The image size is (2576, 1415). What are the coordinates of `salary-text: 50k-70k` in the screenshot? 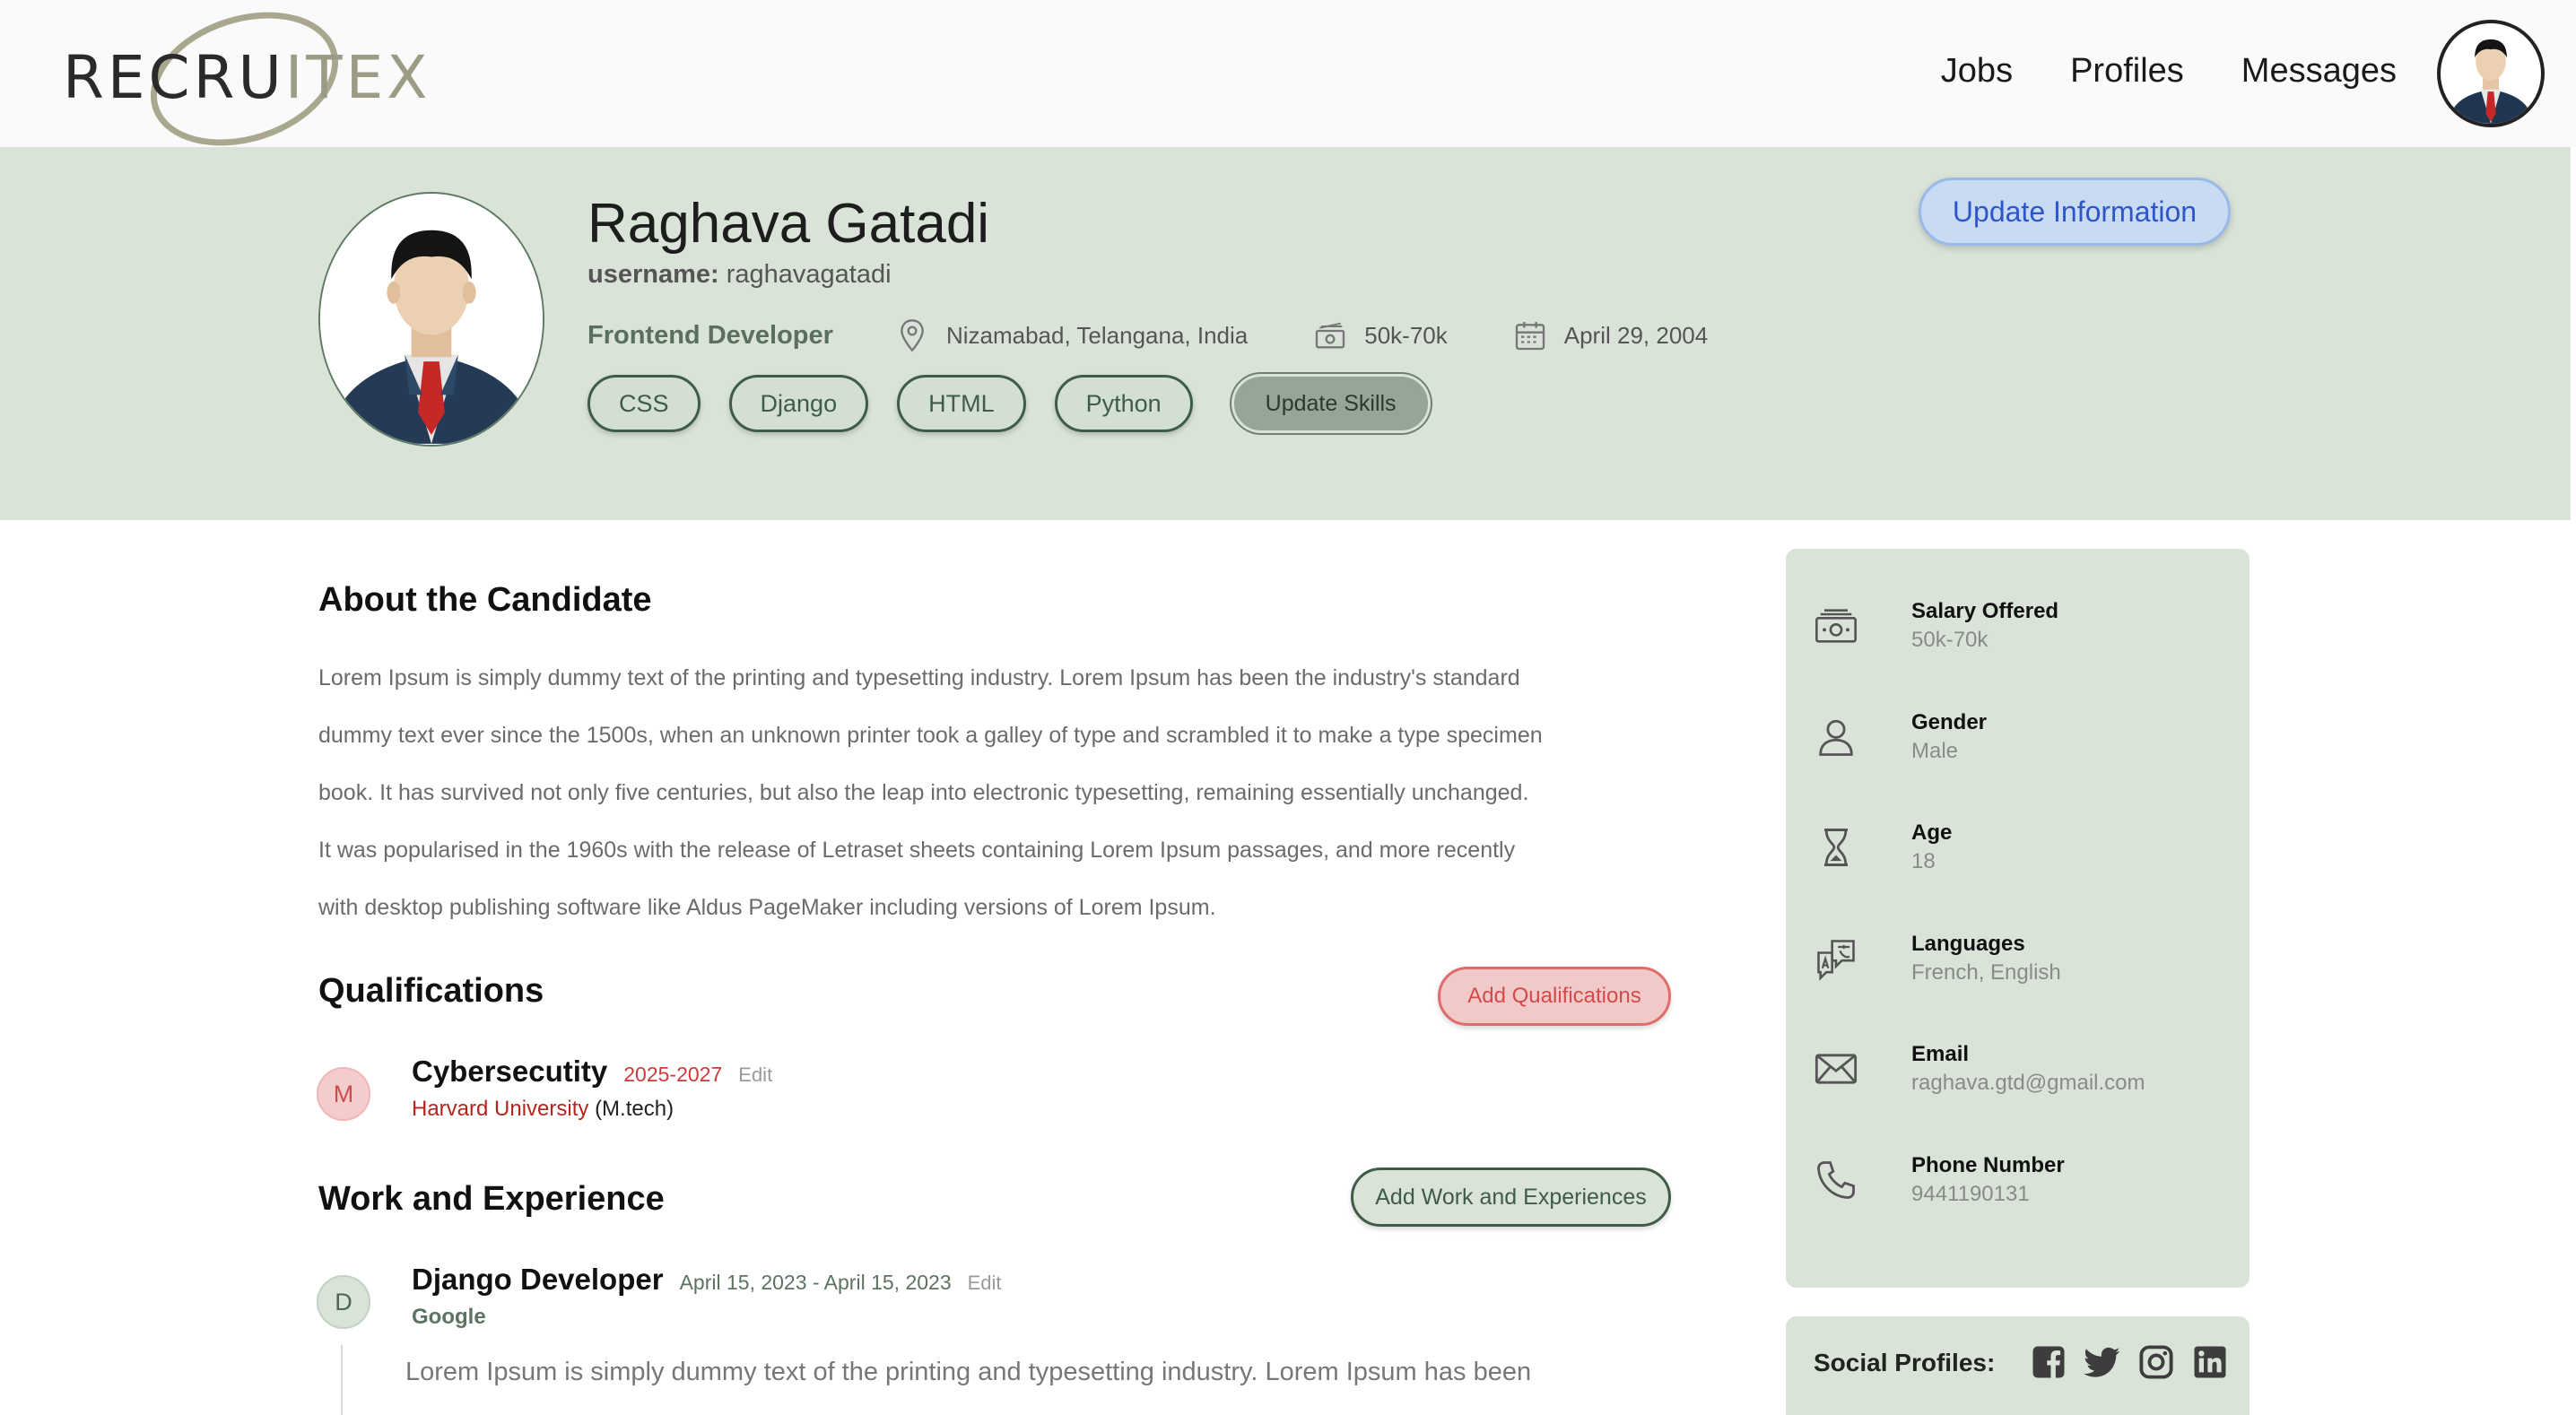 It's located at (1406, 335).